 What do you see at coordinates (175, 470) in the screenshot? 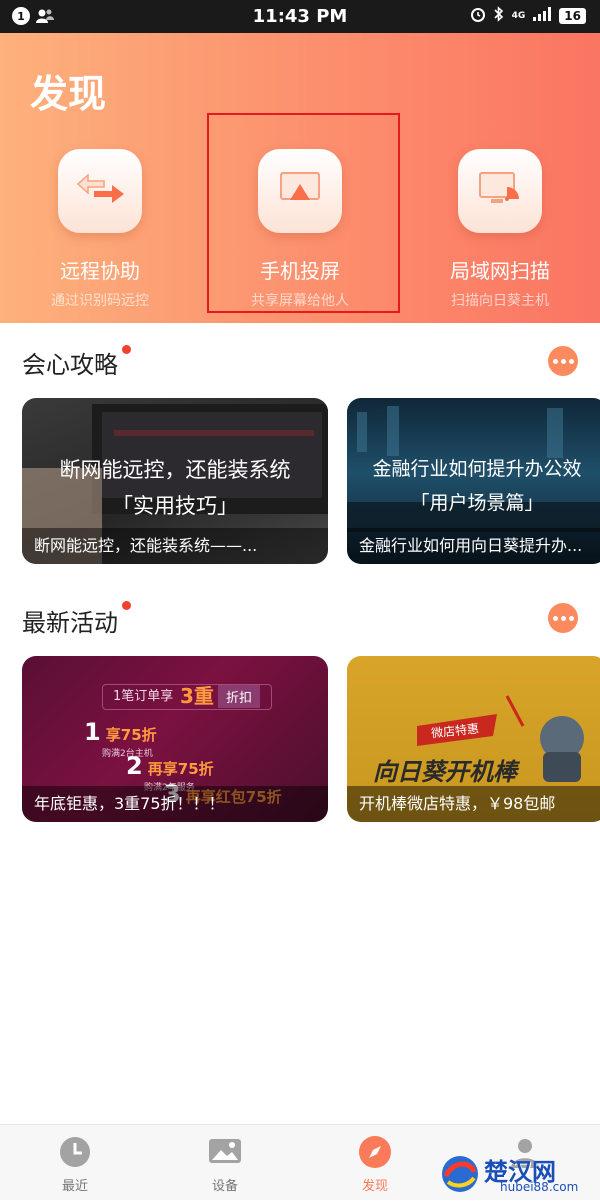
I see `guide-card-headline: 断网能远控，还能装系统` at bounding box center [175, 470].